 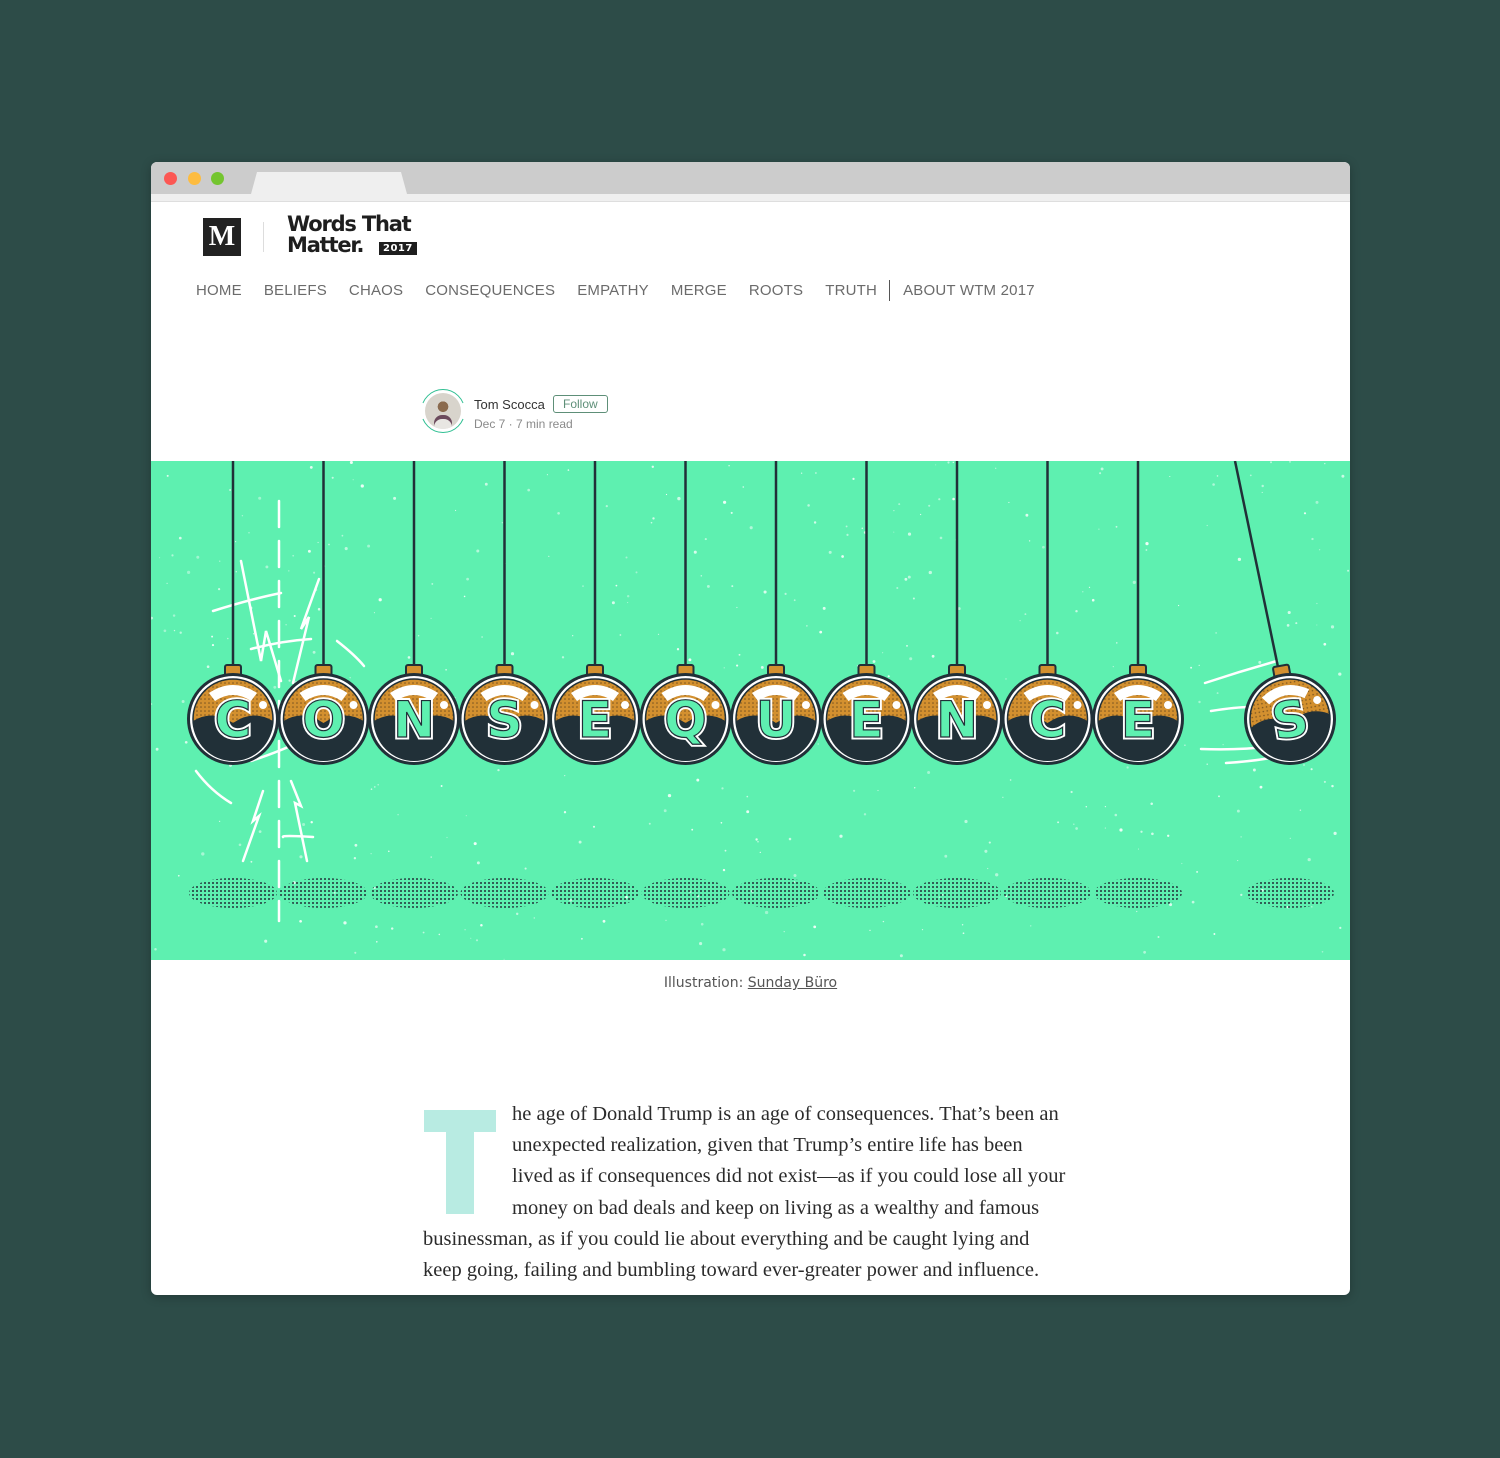 What do you see at coordinates (219, 290) in the screenshot?
I see `nav-item-home: HOME` at bounding box center [219, 290].